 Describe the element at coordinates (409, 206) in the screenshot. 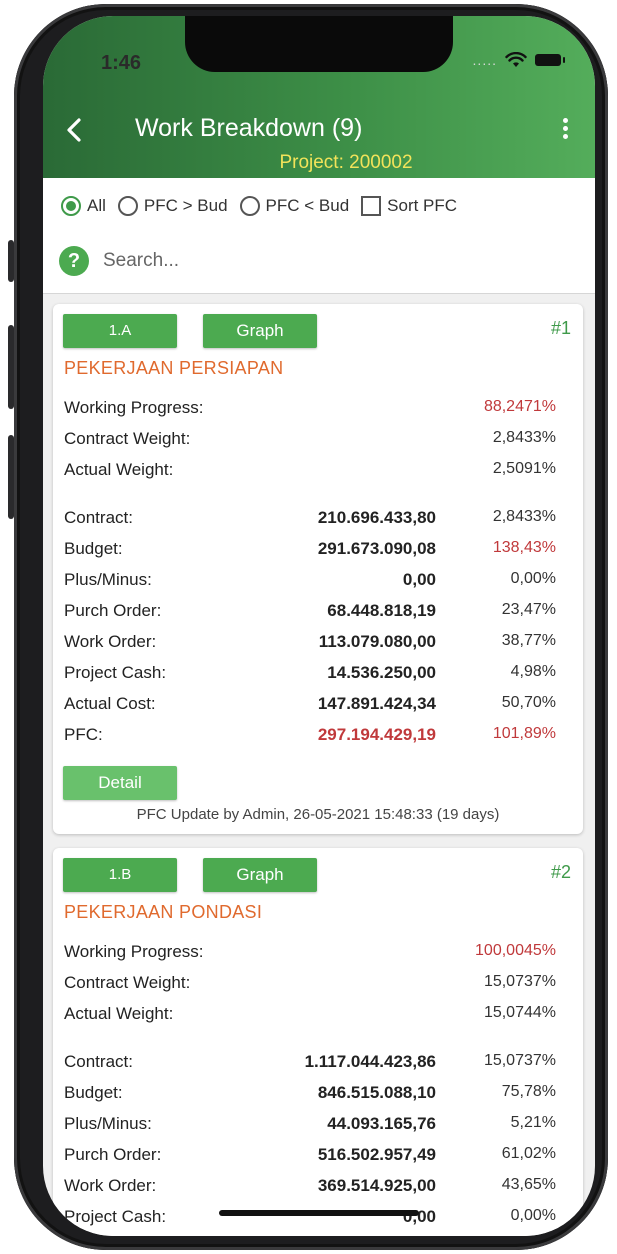

I see `sort-pfc-option: Sort PFC` at that location.